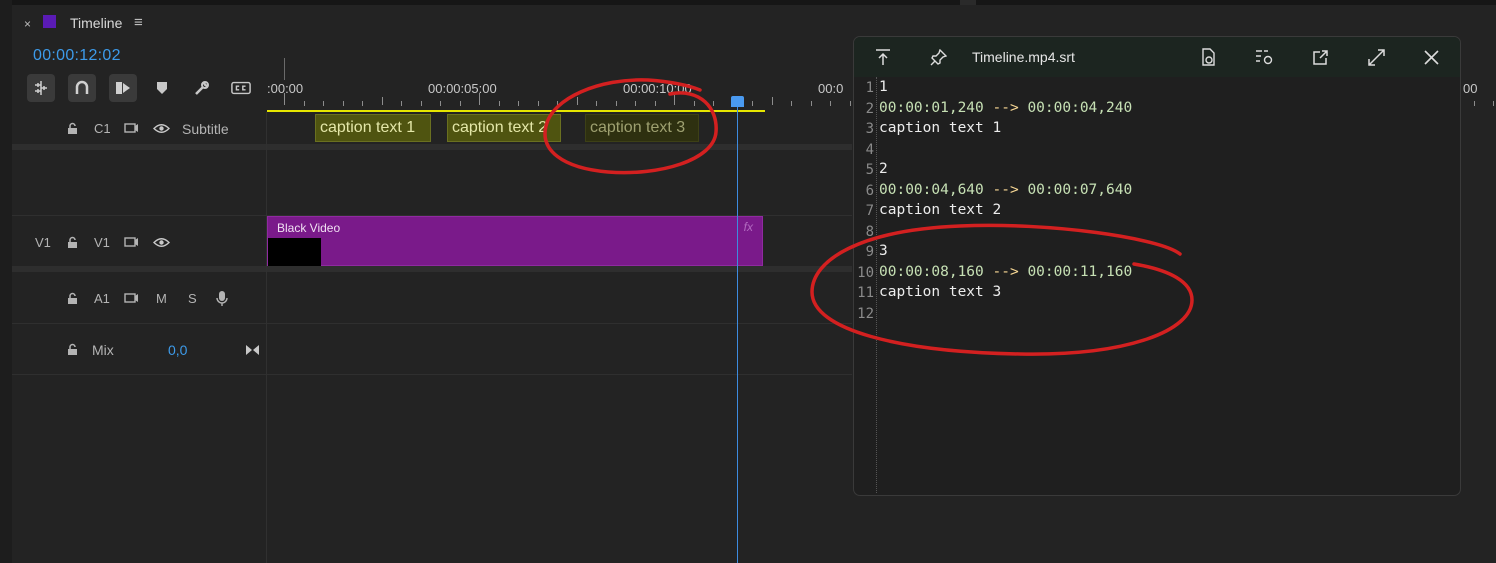 Image resolution: width=1496 pixels, height=563 pixels. Describe the element at coordinates (161, 298) in the screenshot. I see `mute-button: M` at that location.